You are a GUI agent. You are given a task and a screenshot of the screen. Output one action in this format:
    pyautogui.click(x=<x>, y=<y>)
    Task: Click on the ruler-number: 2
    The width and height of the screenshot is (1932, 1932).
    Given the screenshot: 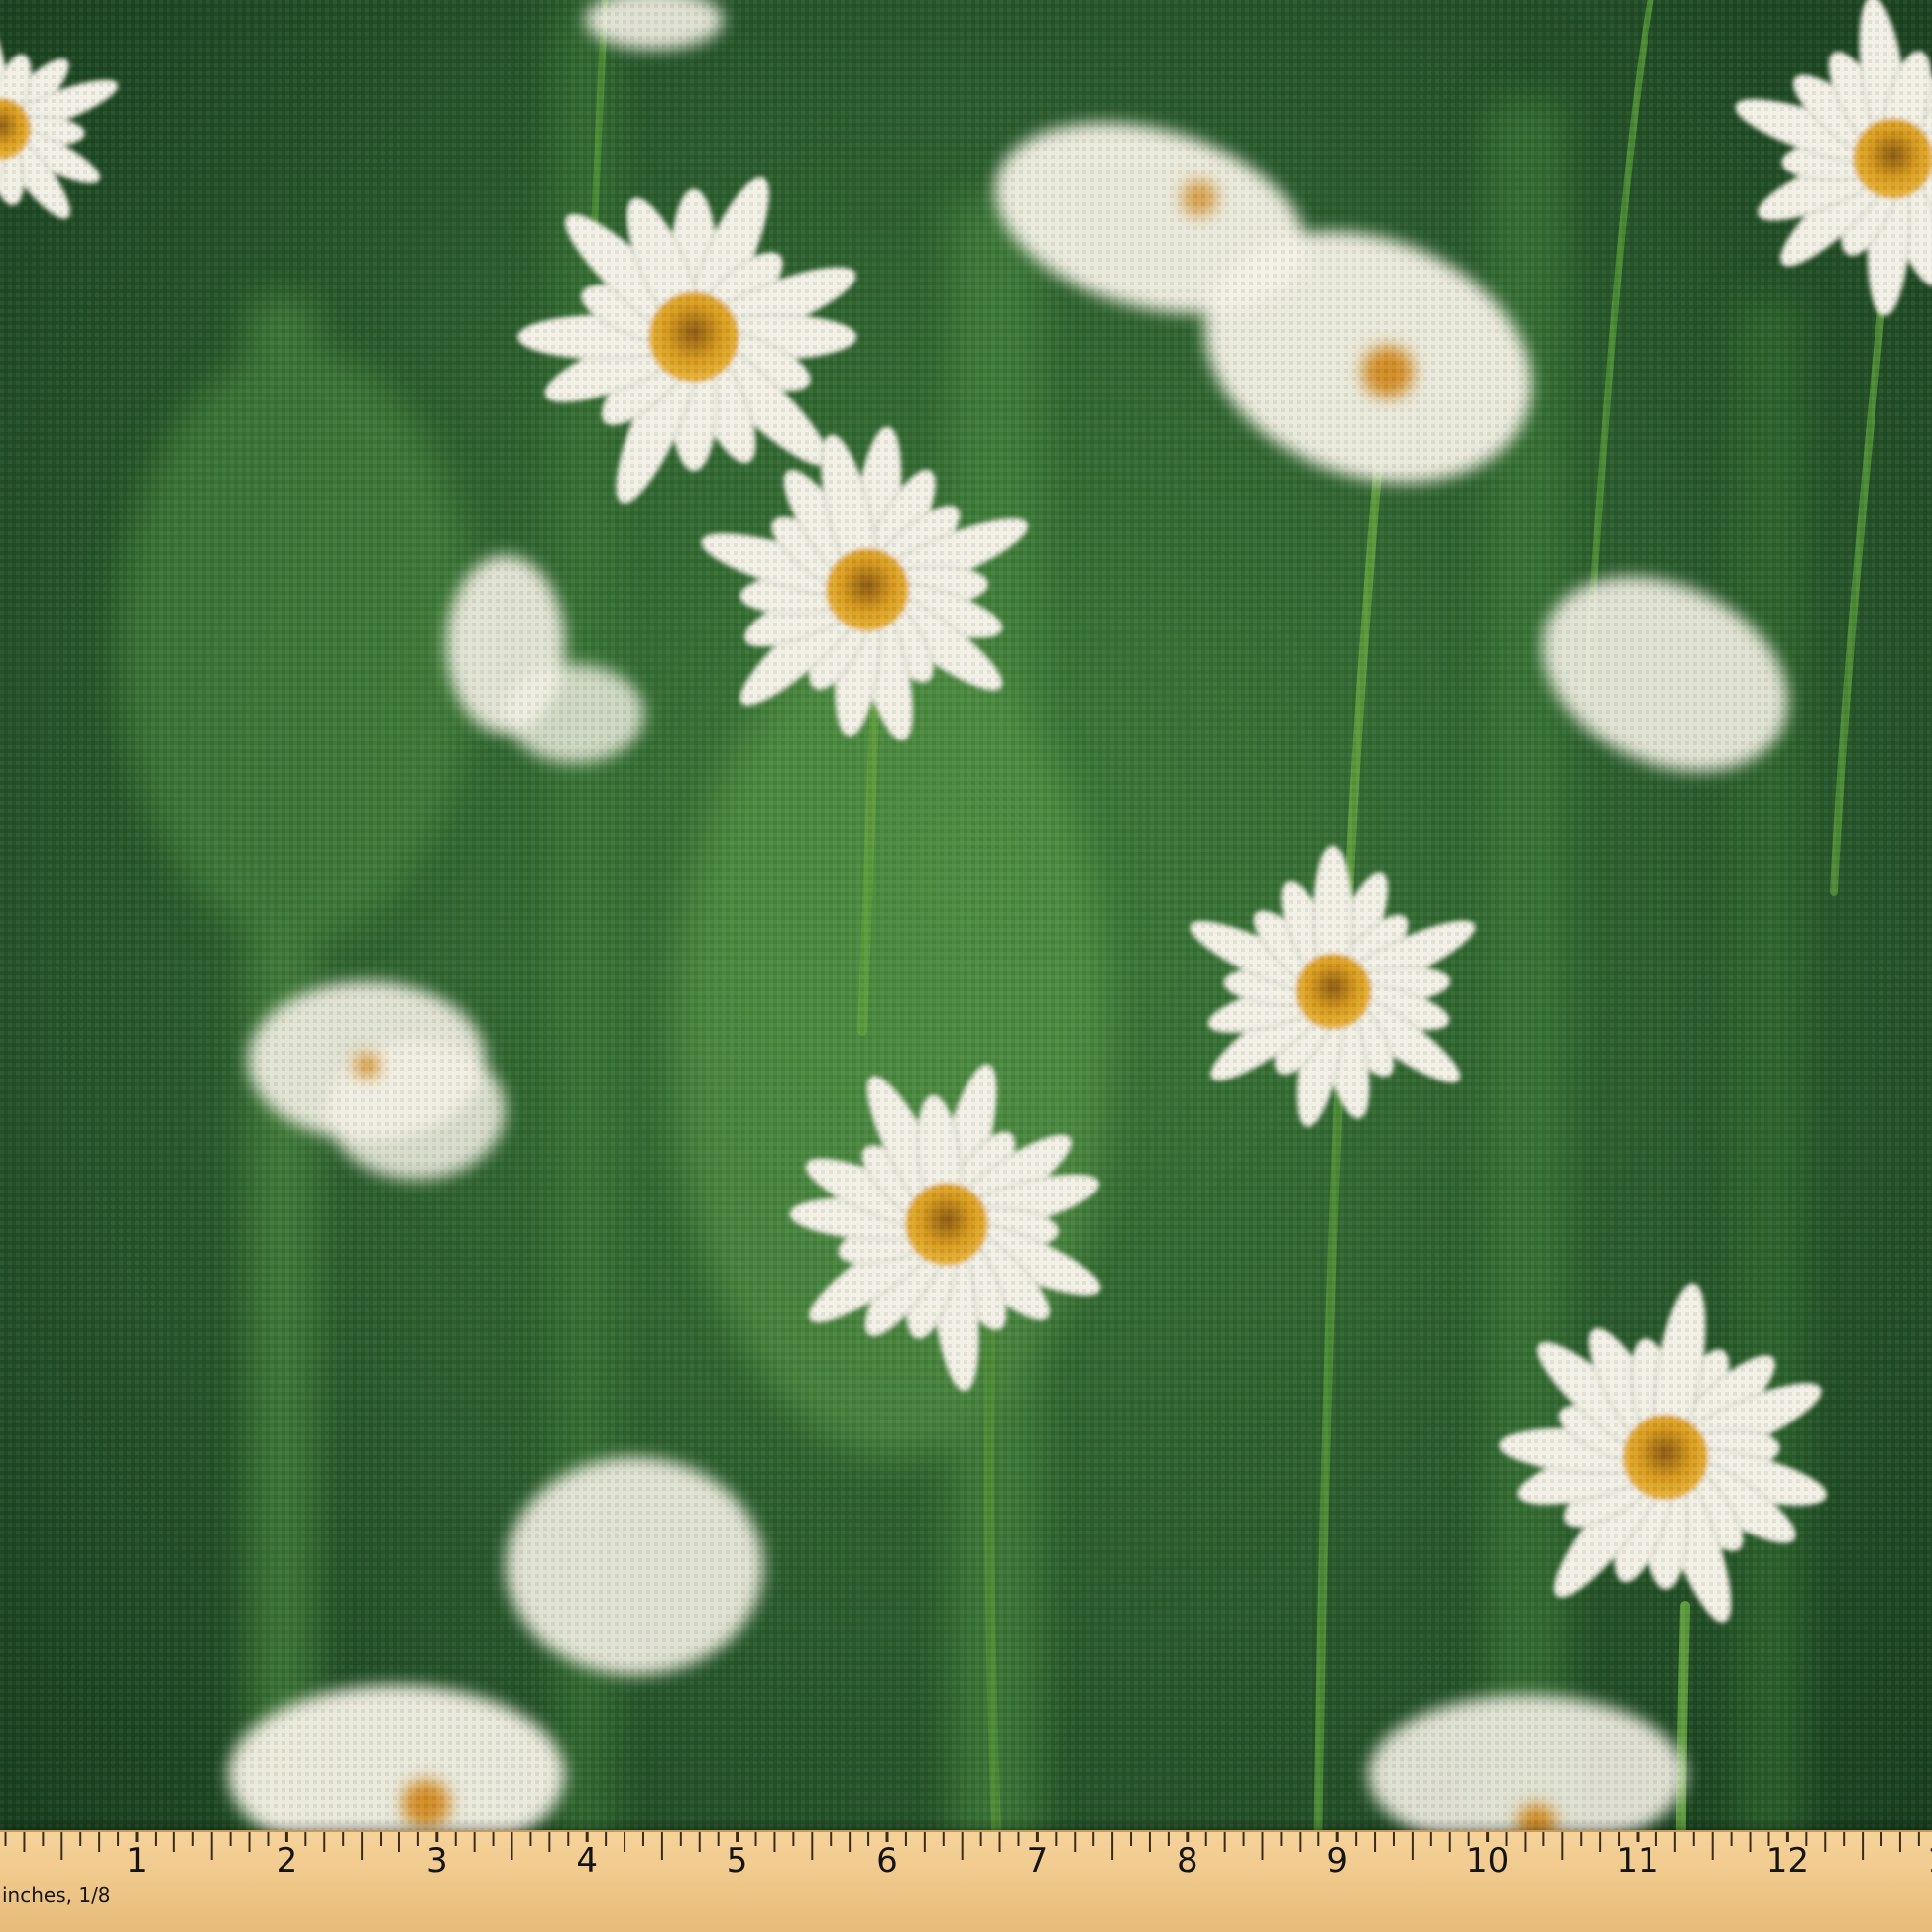 What is the action you would take?
    pyautogui.click(x=287, y=1860)
    